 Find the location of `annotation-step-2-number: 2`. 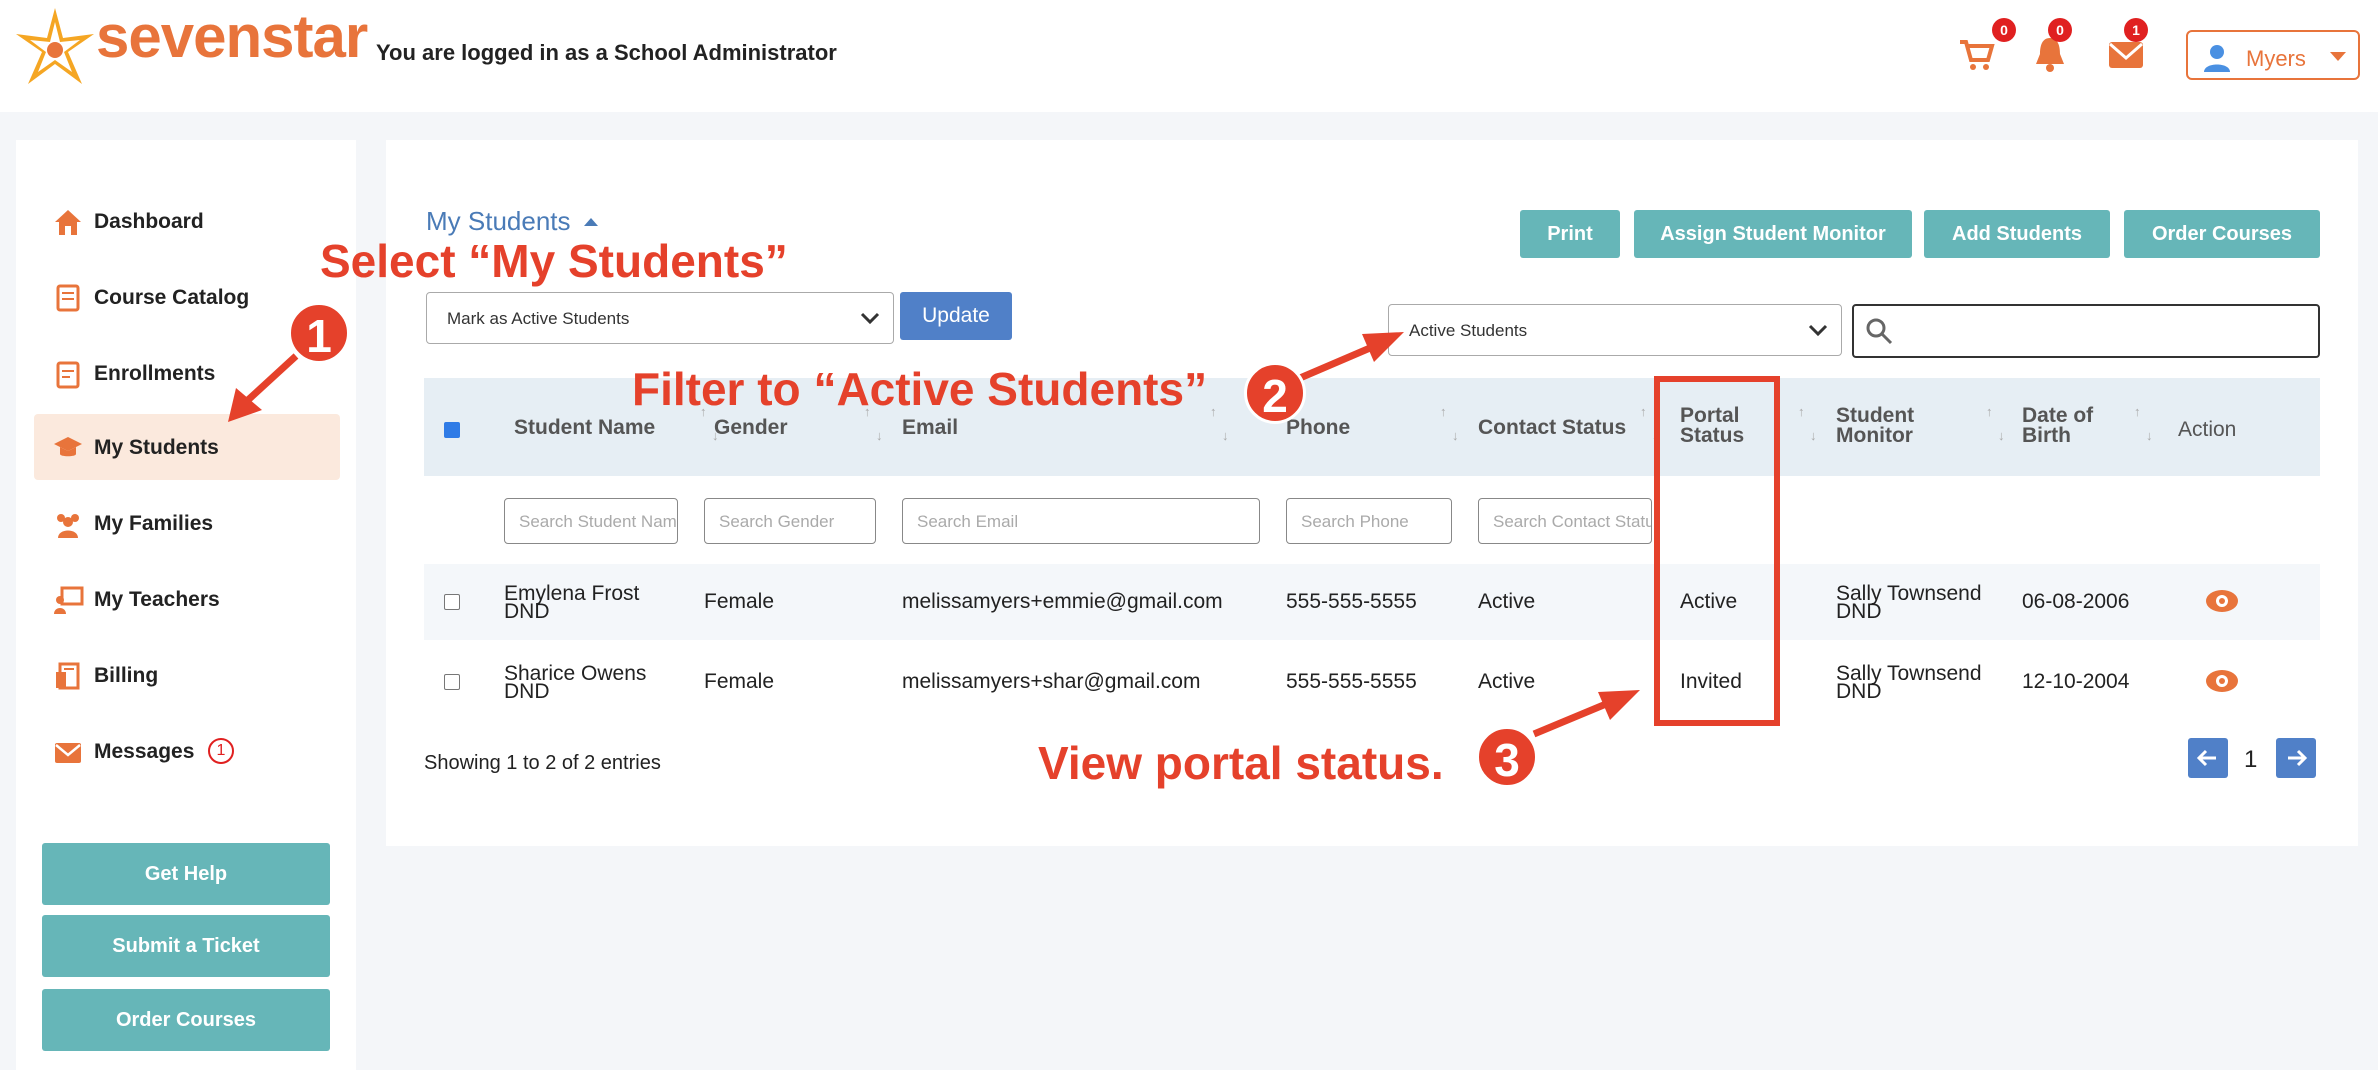

annotation-step-2-number: 2 is located at coordinates (1275, 393).